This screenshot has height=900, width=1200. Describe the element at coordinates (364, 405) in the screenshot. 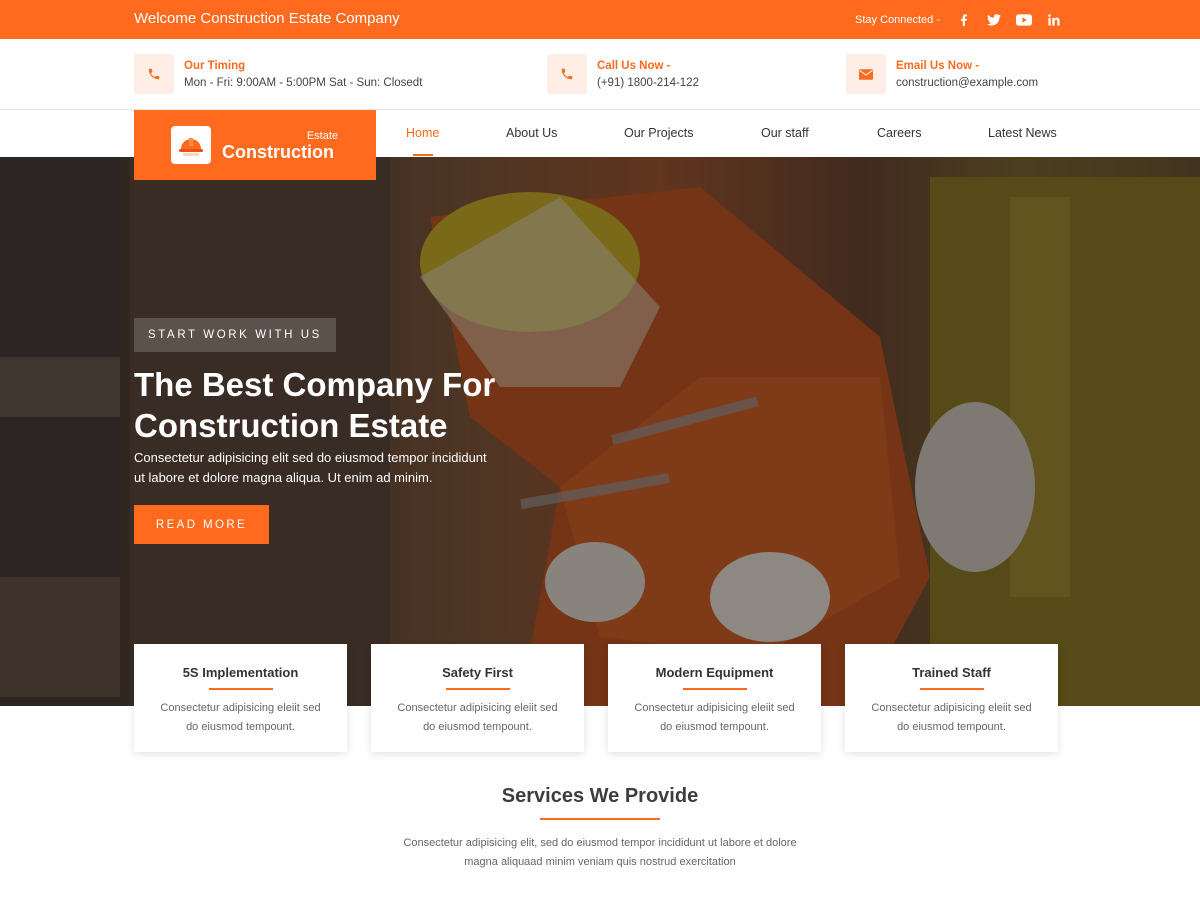

I see `hero-headline: The Best Company For Construction Estate` at that location.